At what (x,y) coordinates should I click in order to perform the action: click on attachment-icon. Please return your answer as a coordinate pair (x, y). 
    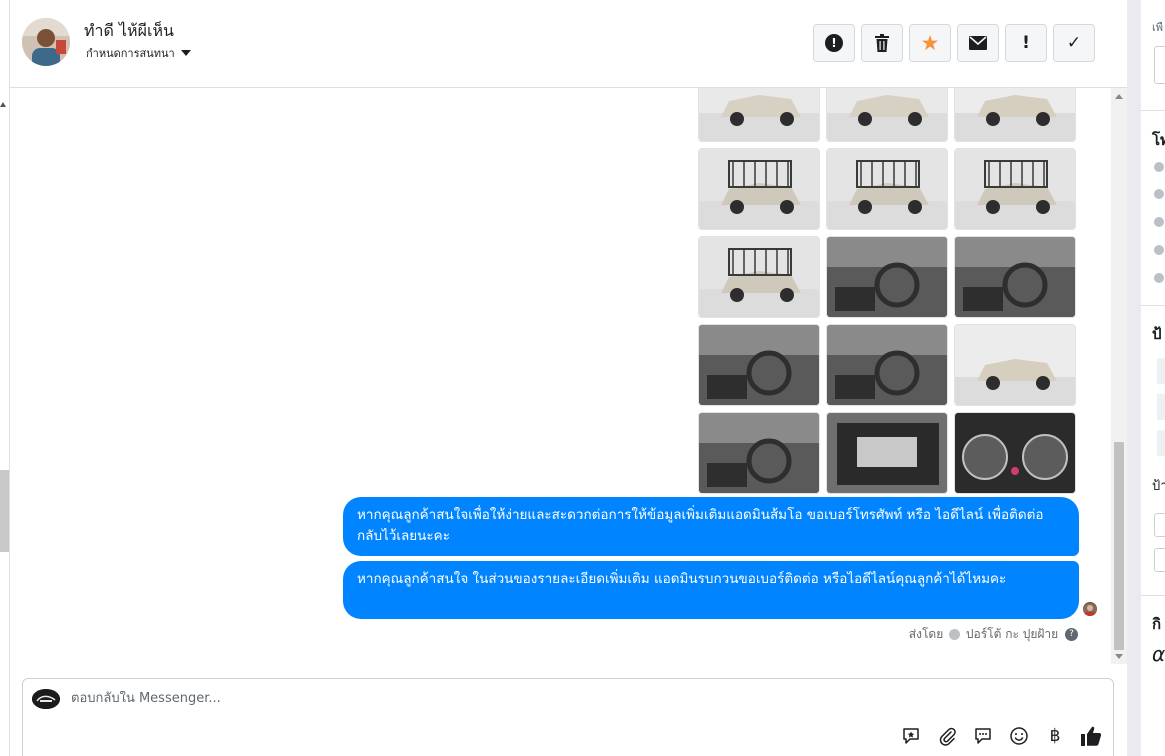
    Looking at the image, I should click on (947, 736).